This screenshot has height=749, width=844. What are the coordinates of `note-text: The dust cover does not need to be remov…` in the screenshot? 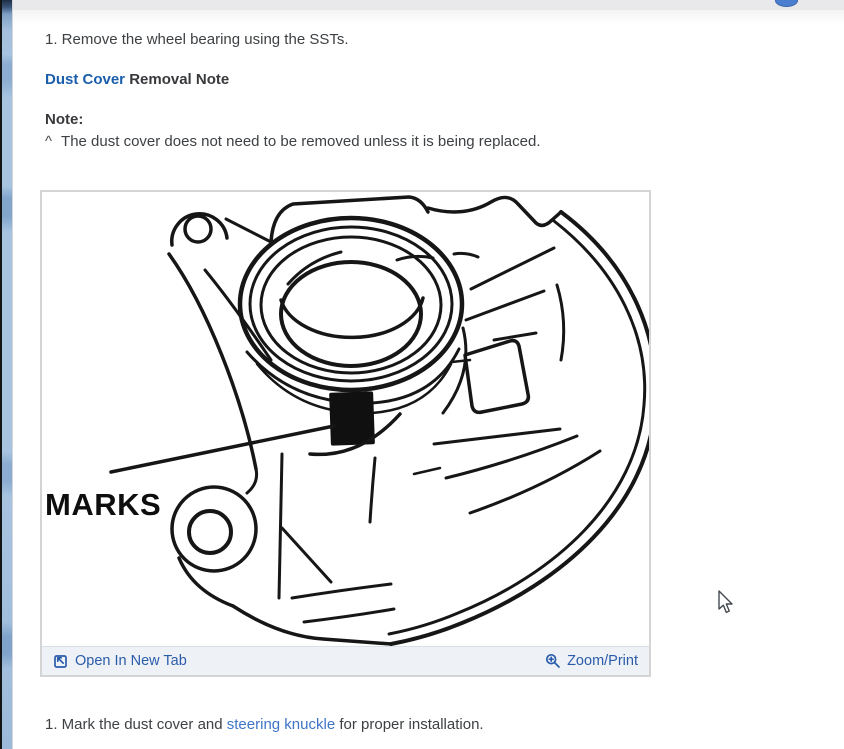 It's located at (301, 141).